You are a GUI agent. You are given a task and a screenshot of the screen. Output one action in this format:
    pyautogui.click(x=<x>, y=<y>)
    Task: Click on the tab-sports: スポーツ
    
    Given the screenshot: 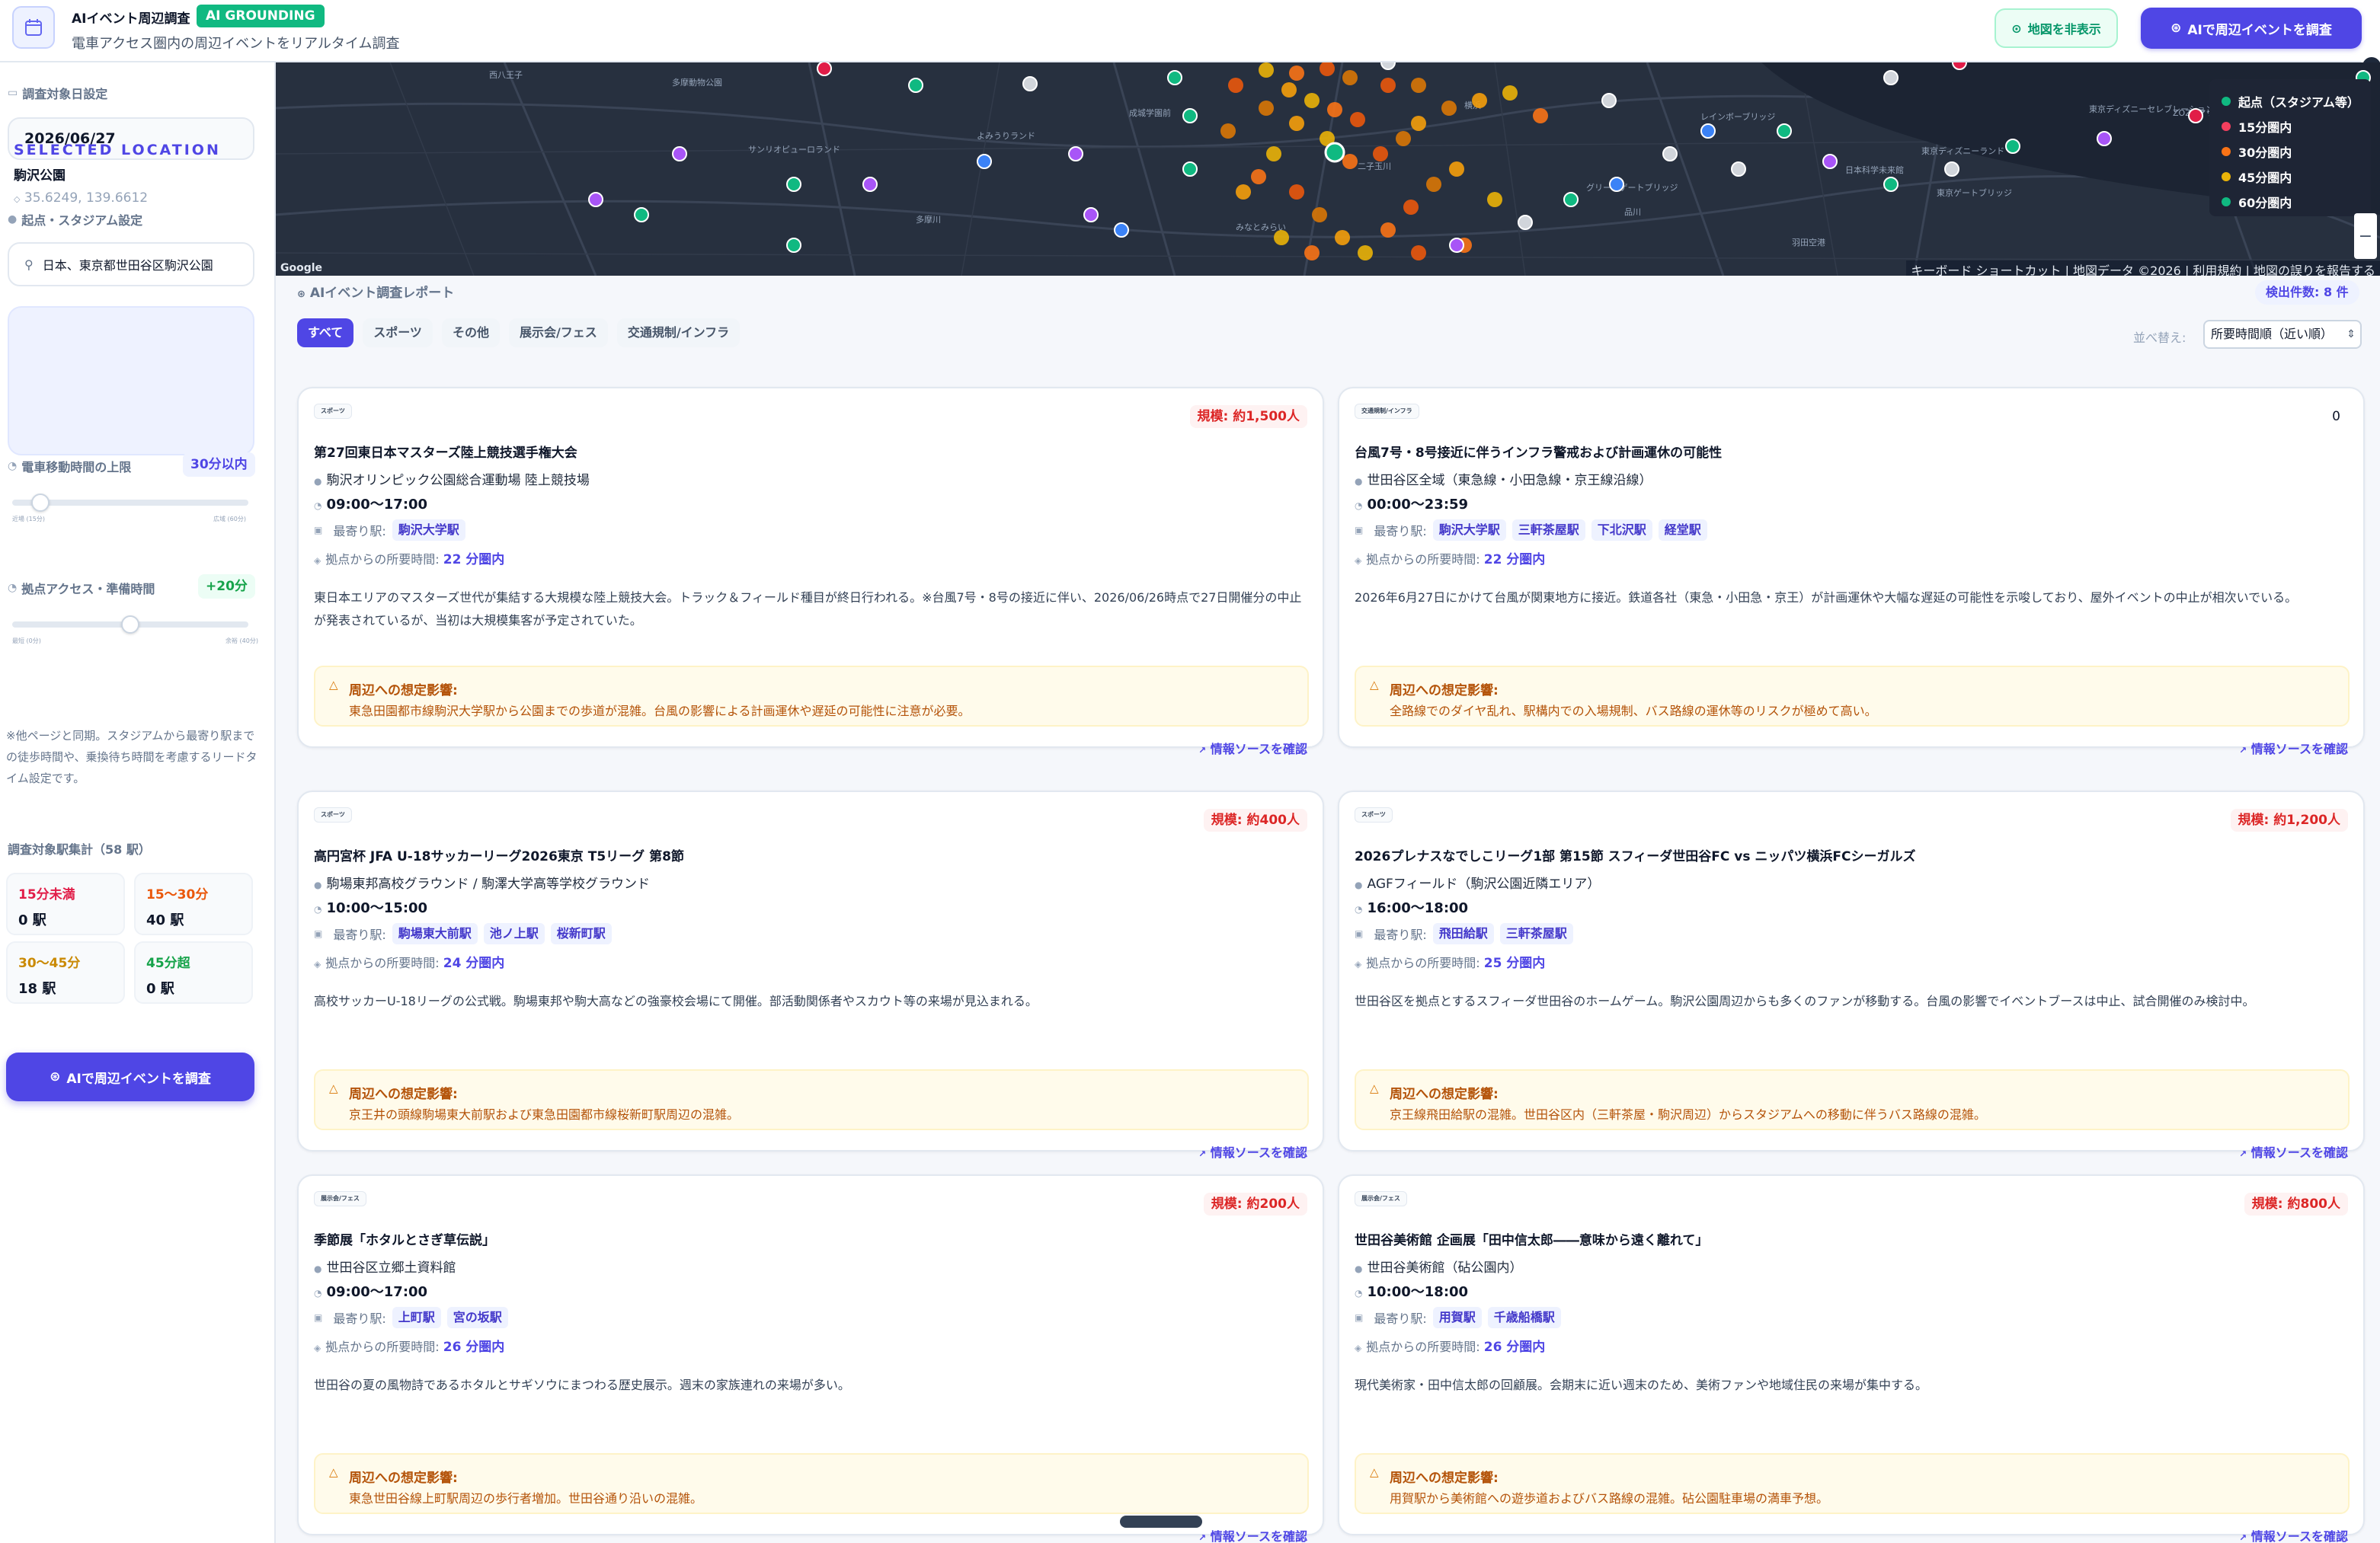 What is the action you would take?
    pyautogui.click(x=398, y=333)
    